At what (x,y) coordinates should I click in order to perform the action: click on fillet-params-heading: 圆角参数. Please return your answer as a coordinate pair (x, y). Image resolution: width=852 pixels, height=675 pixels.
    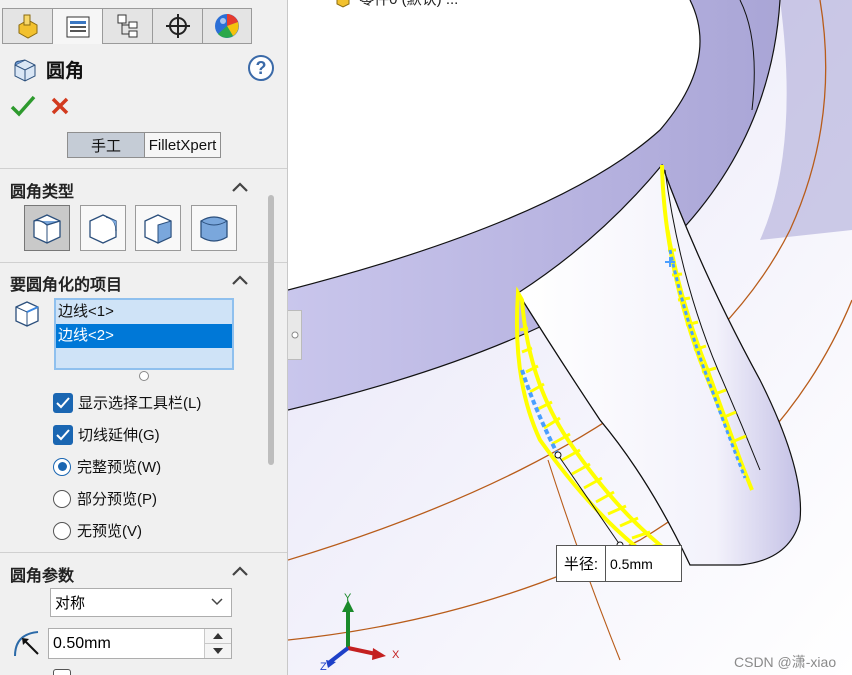
    Looking at the image, I should click on (42, 576).